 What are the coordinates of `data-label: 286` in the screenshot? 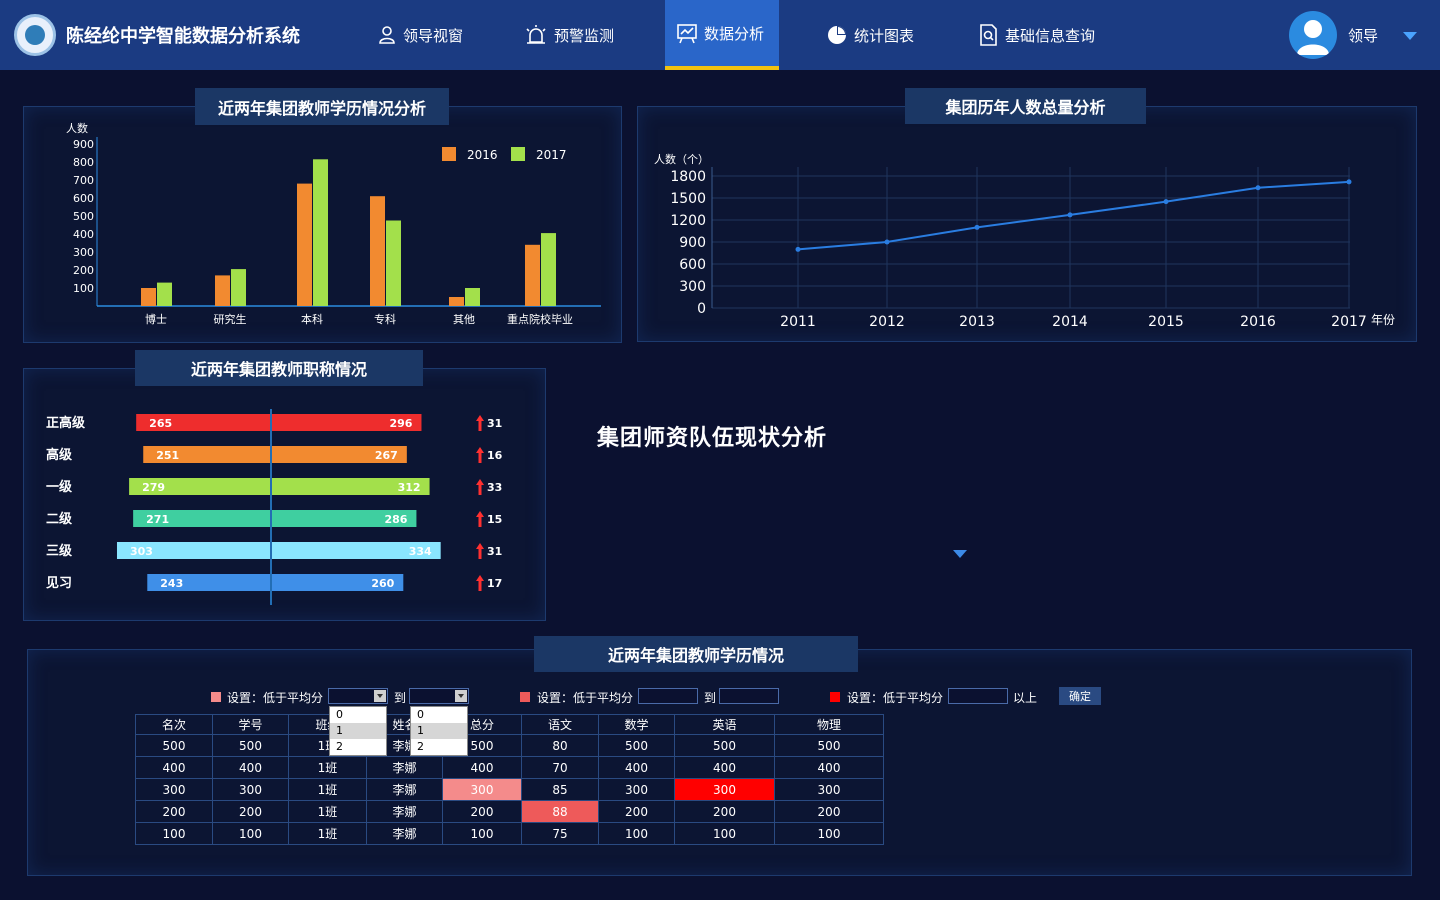 It's located at (395, 519).